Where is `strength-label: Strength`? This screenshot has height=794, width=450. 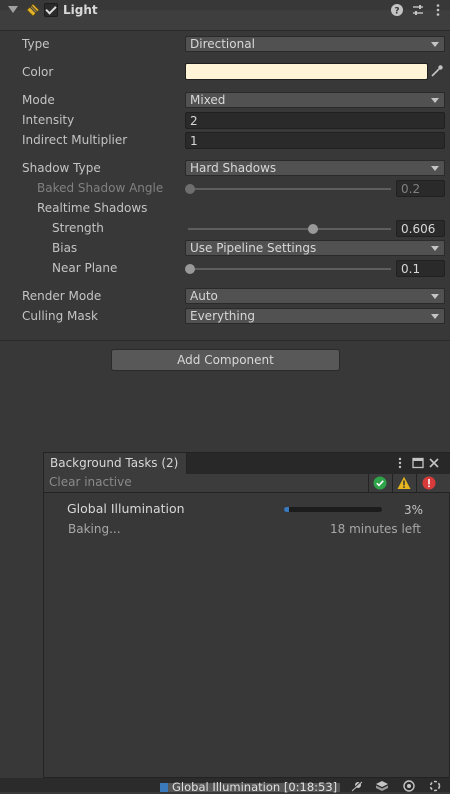 strength-label: Strength is located at coordinates (78, 228).